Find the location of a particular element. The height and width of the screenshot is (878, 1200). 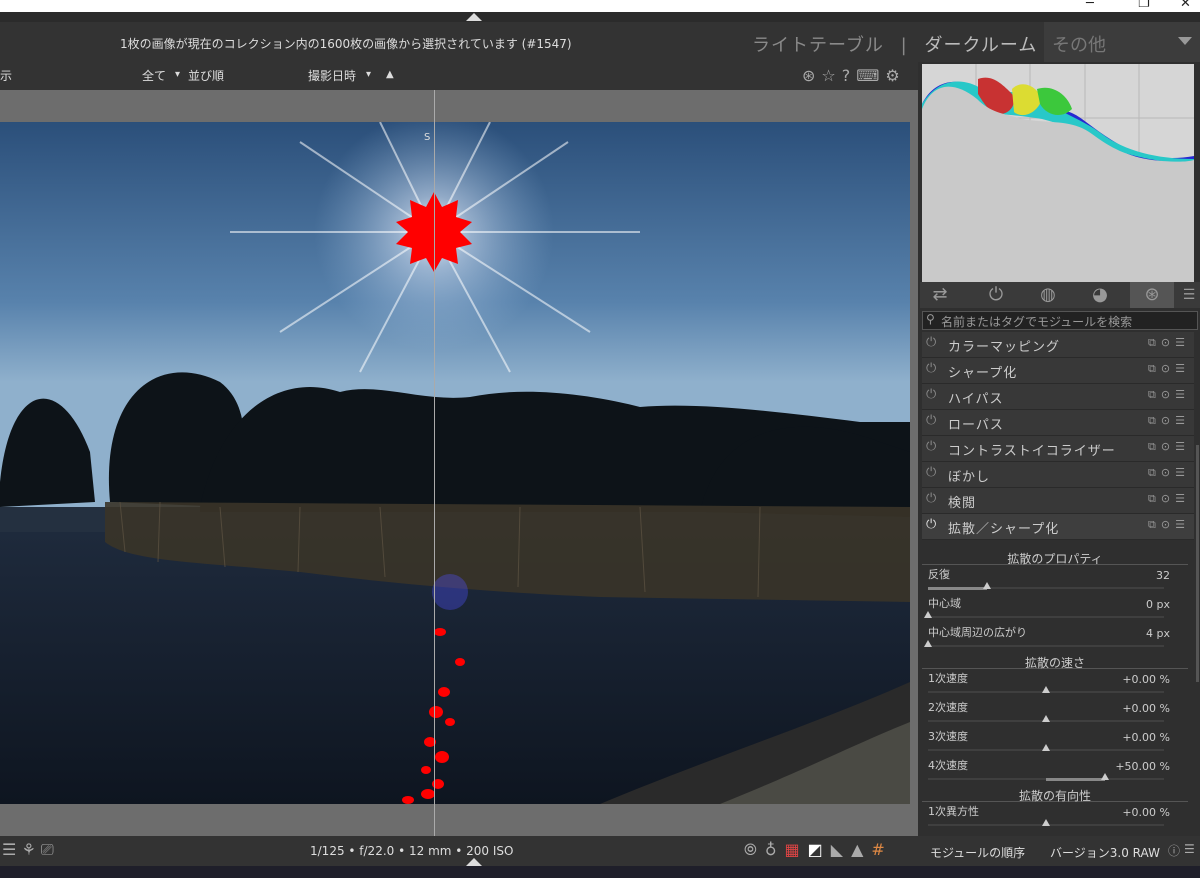

slider-central-radius: 中心域 0 px is located at coordinates (1055, 608).